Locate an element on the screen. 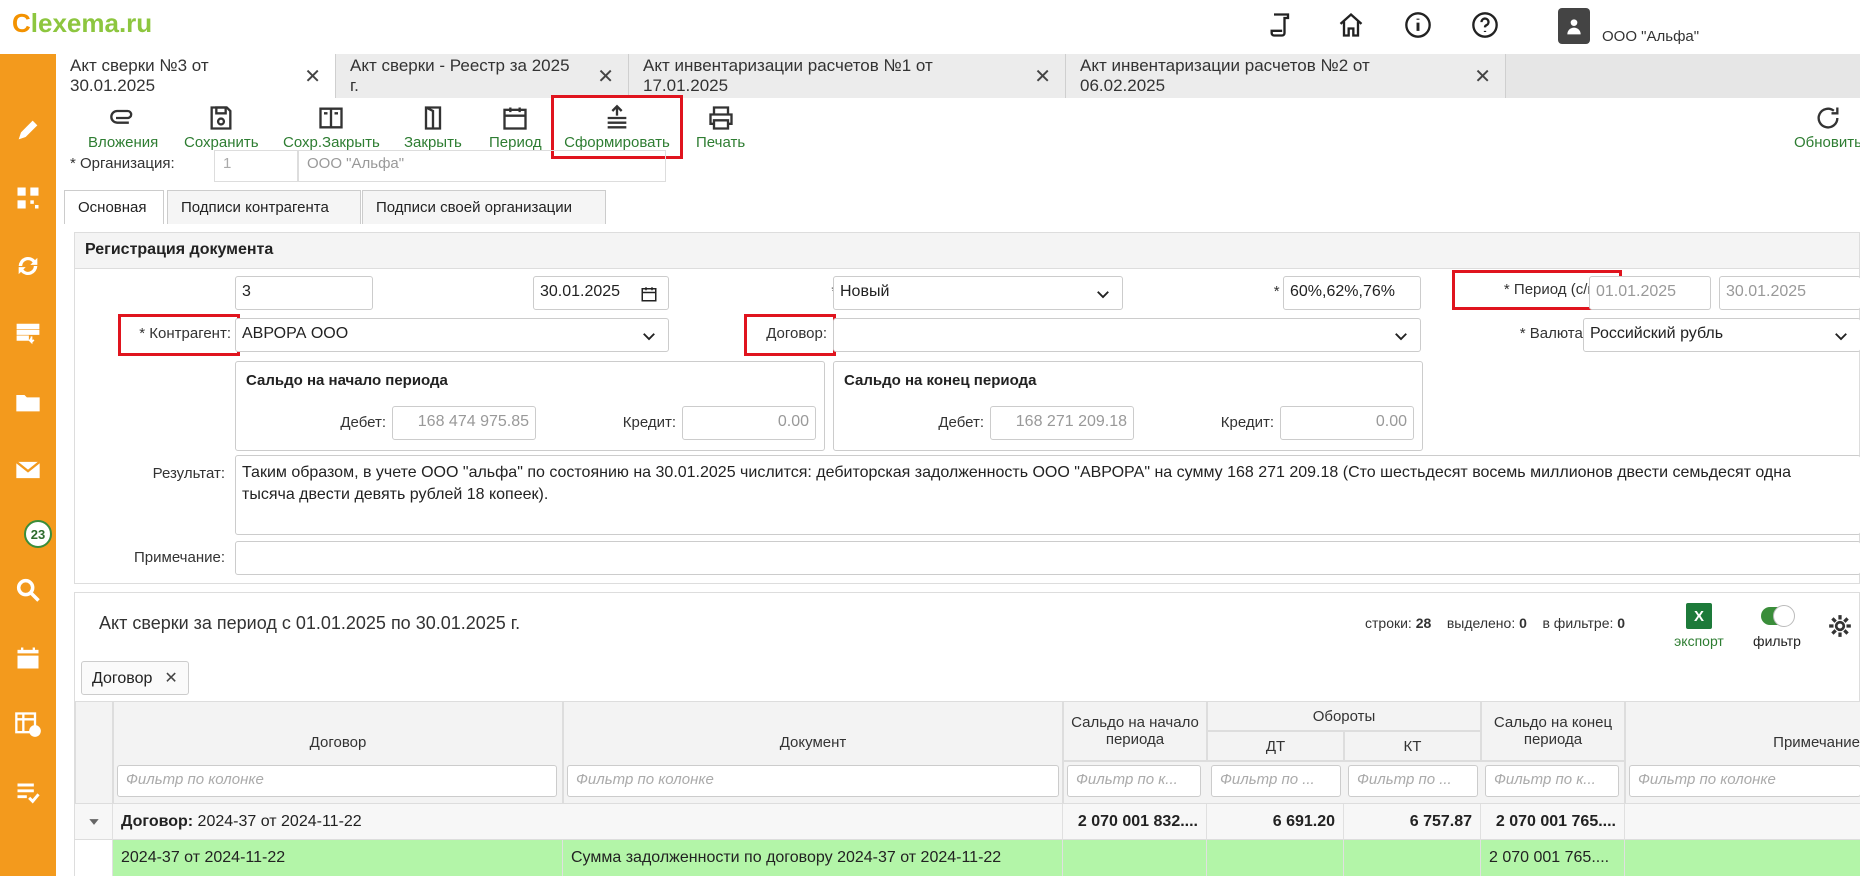 The width and height of the screenshot is (1860, 876). rows-count: 28 is located at coordinates (1423, 623).